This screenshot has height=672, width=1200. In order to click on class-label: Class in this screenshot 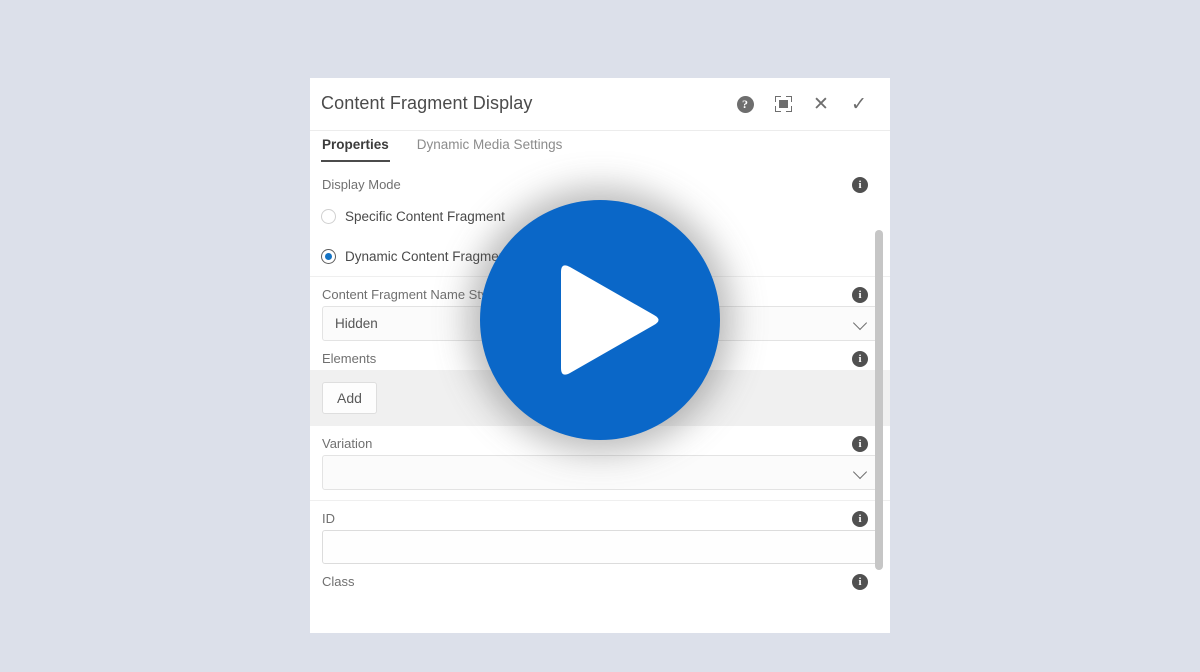, I will do `click(338, 581)`.